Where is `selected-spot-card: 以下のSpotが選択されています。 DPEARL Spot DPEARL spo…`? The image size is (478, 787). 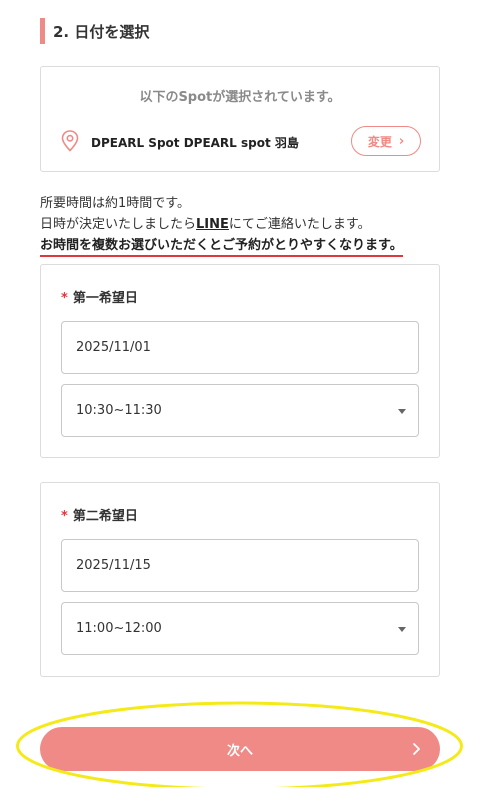
selected-spot-card: 以下のSpotが選択されています。 DPEARL Spot DPEARL spo… is located at coordinates (240, 119).